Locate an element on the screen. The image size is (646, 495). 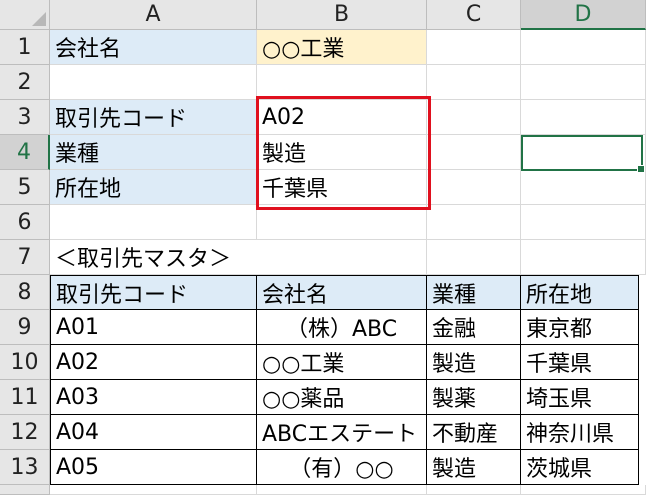
master-row-5-company: （有）○○ is located at coordinates (342, 467).